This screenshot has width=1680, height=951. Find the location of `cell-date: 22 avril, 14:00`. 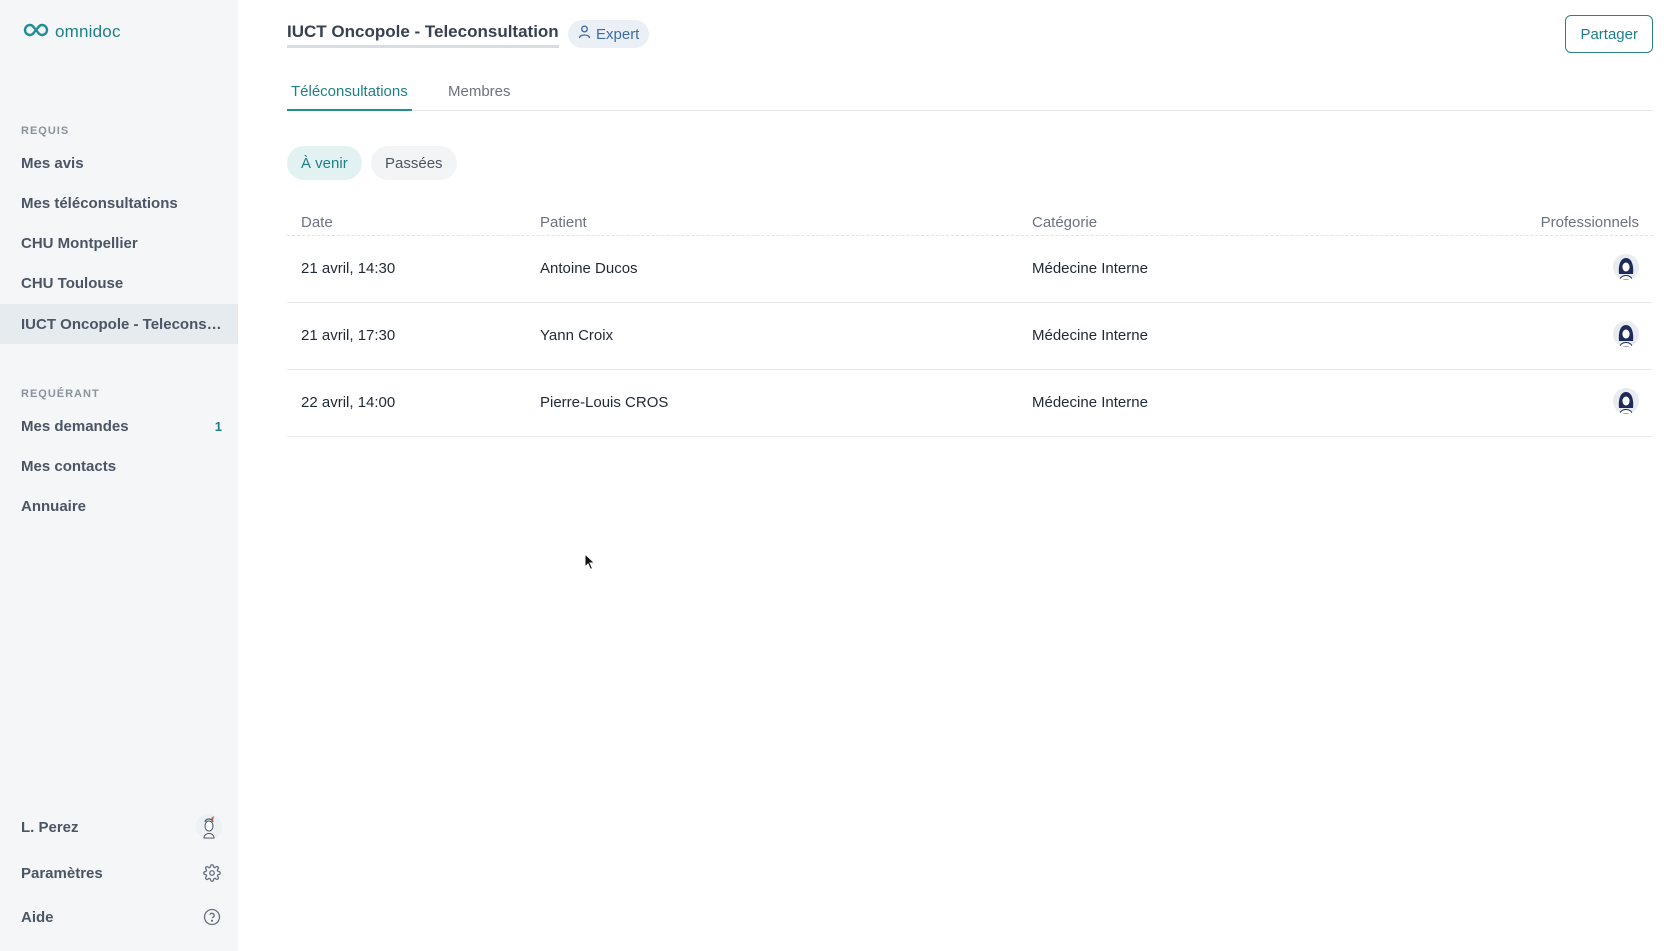

cell-date: 22 avril, 14:00 is located at coordinates (348, 402).